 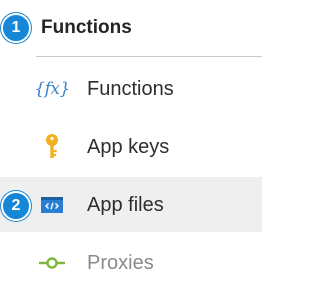 I want to click on function-fx-icon: {fx}, so click(x=52, y=88).